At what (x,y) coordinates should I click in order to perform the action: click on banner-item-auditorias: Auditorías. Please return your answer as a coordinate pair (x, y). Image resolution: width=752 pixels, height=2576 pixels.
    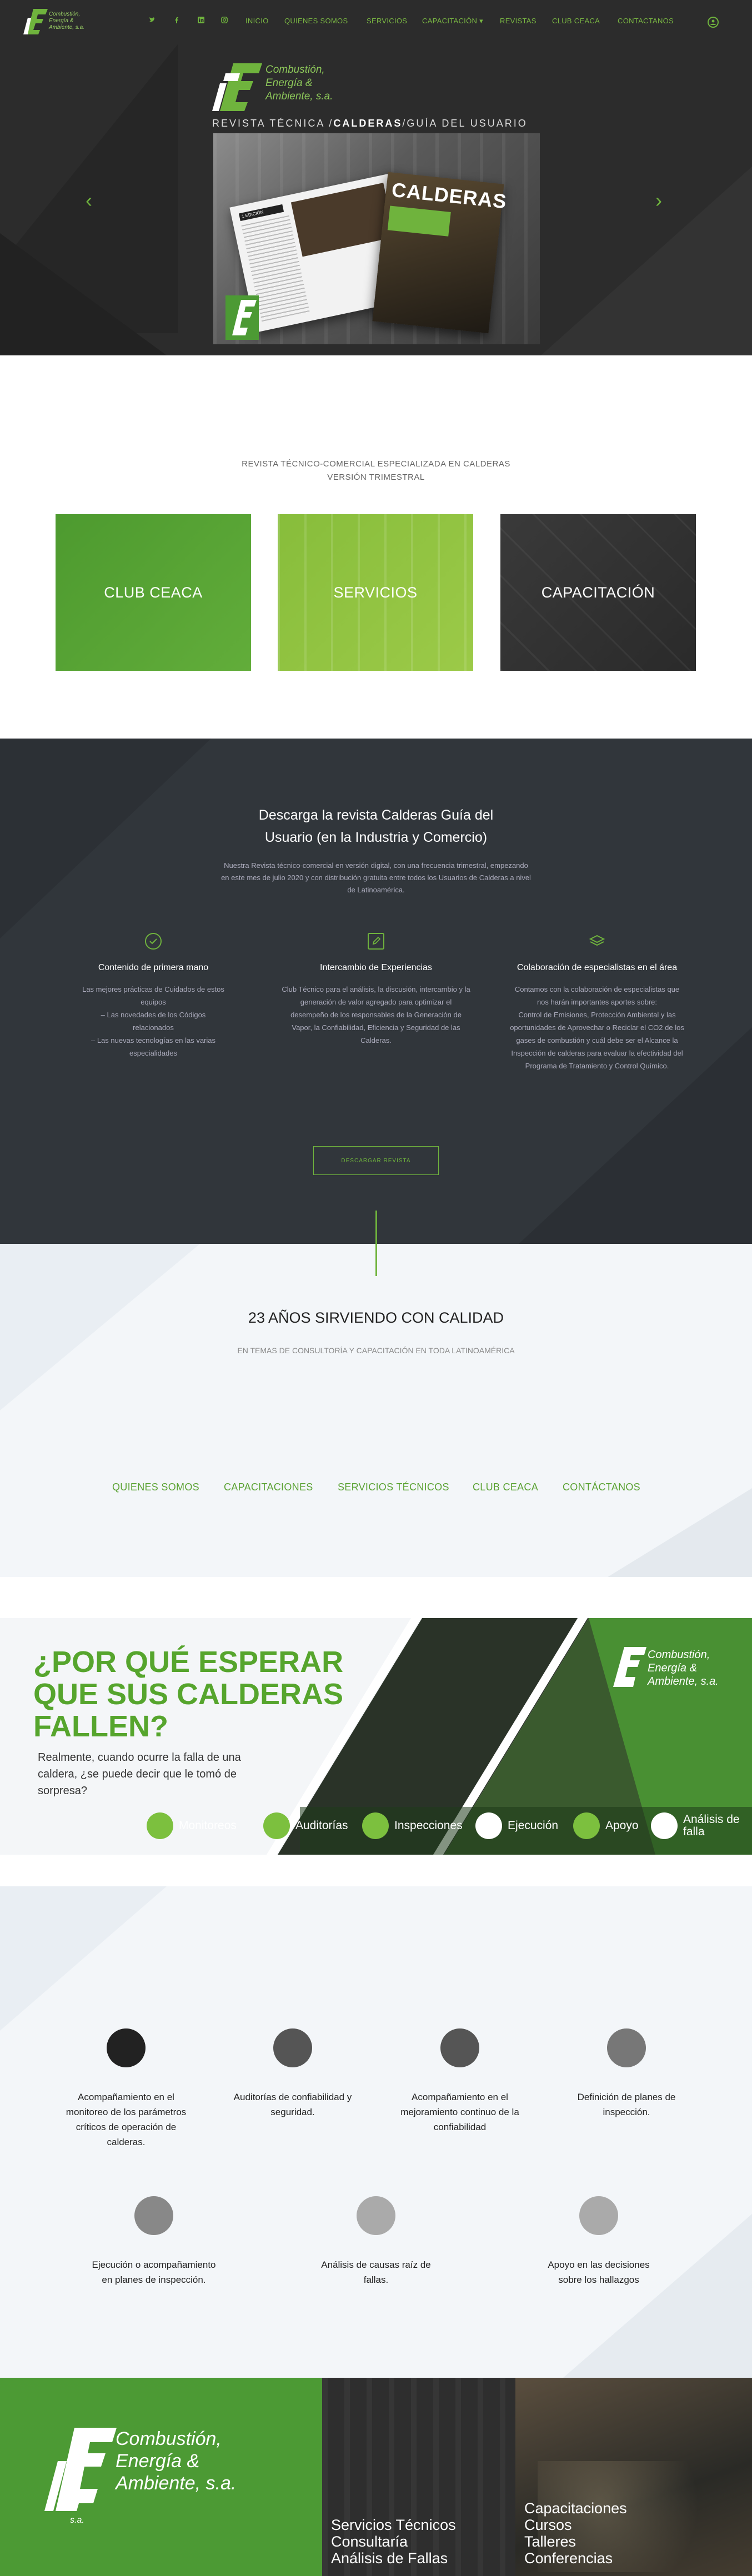
    Looking at the image, I should click on (305, 1825).